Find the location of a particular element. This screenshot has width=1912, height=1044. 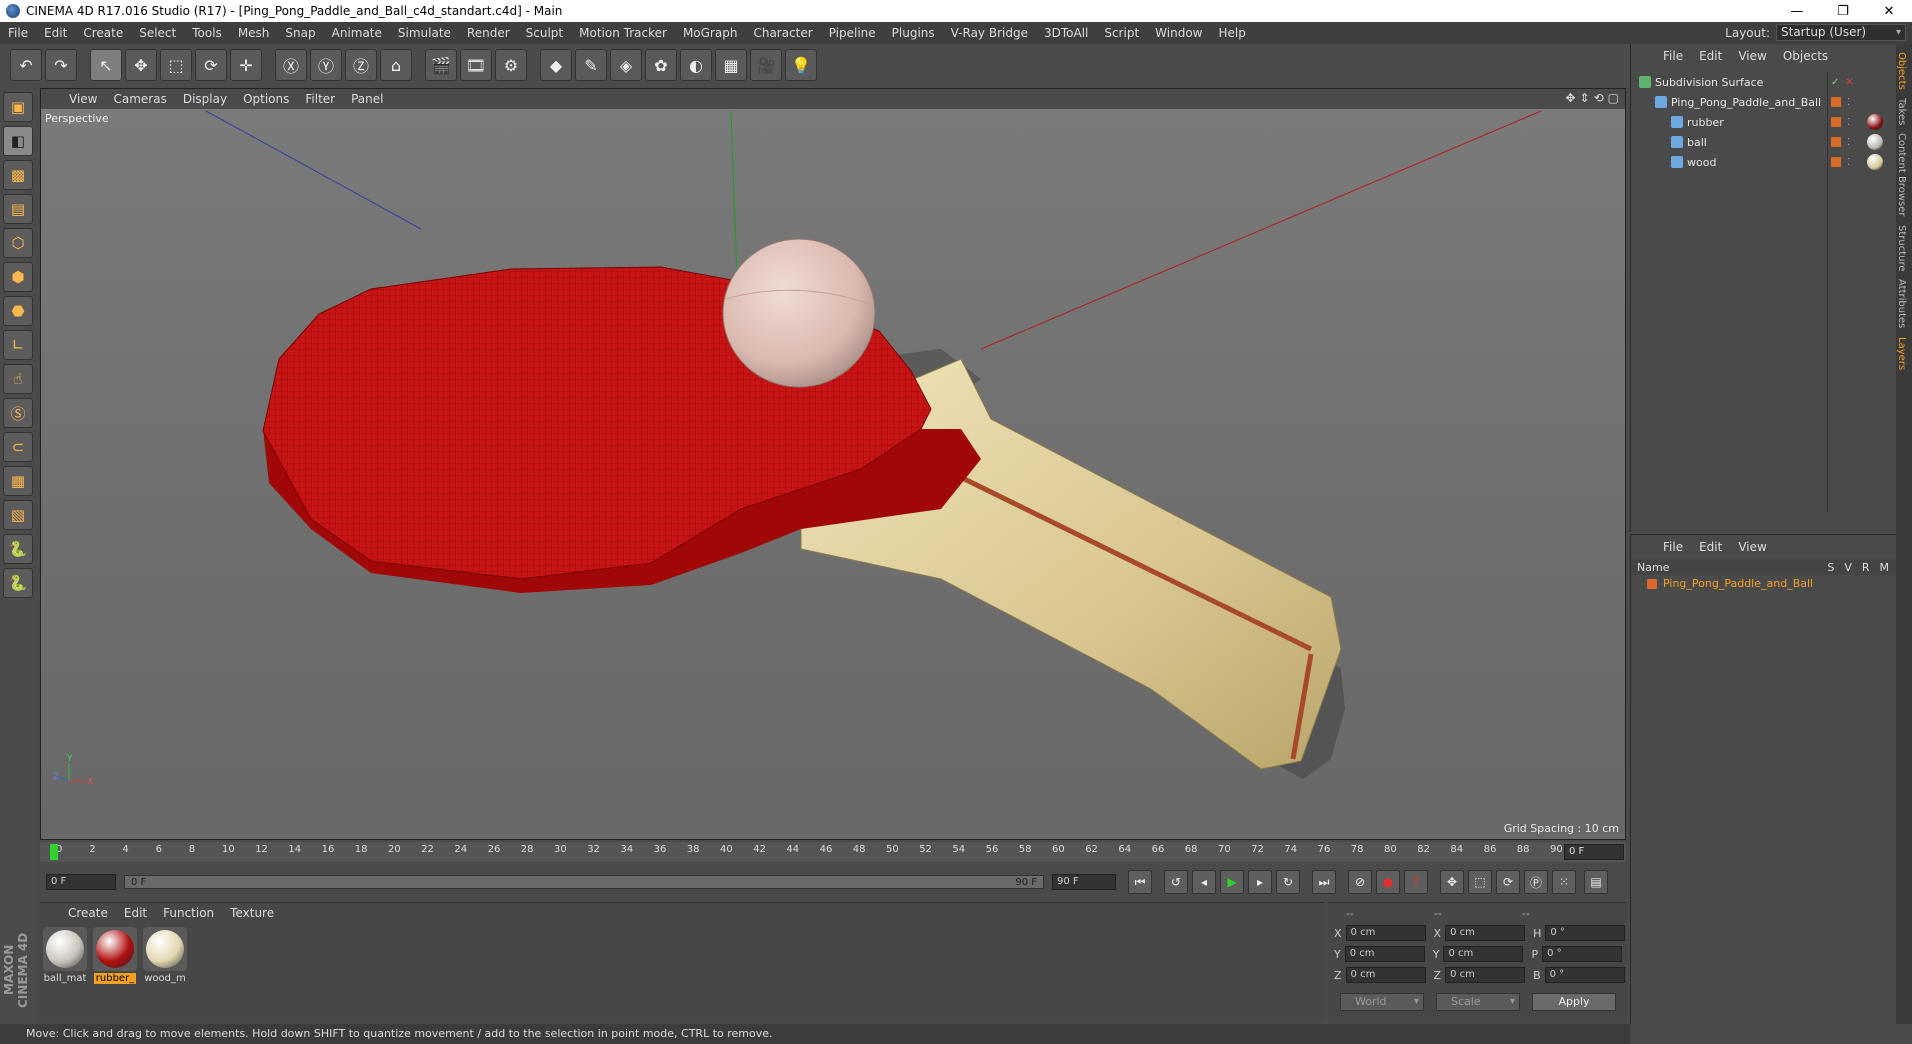

polygons-mode-icon: ⬣ is located at coordinates (18, 311).